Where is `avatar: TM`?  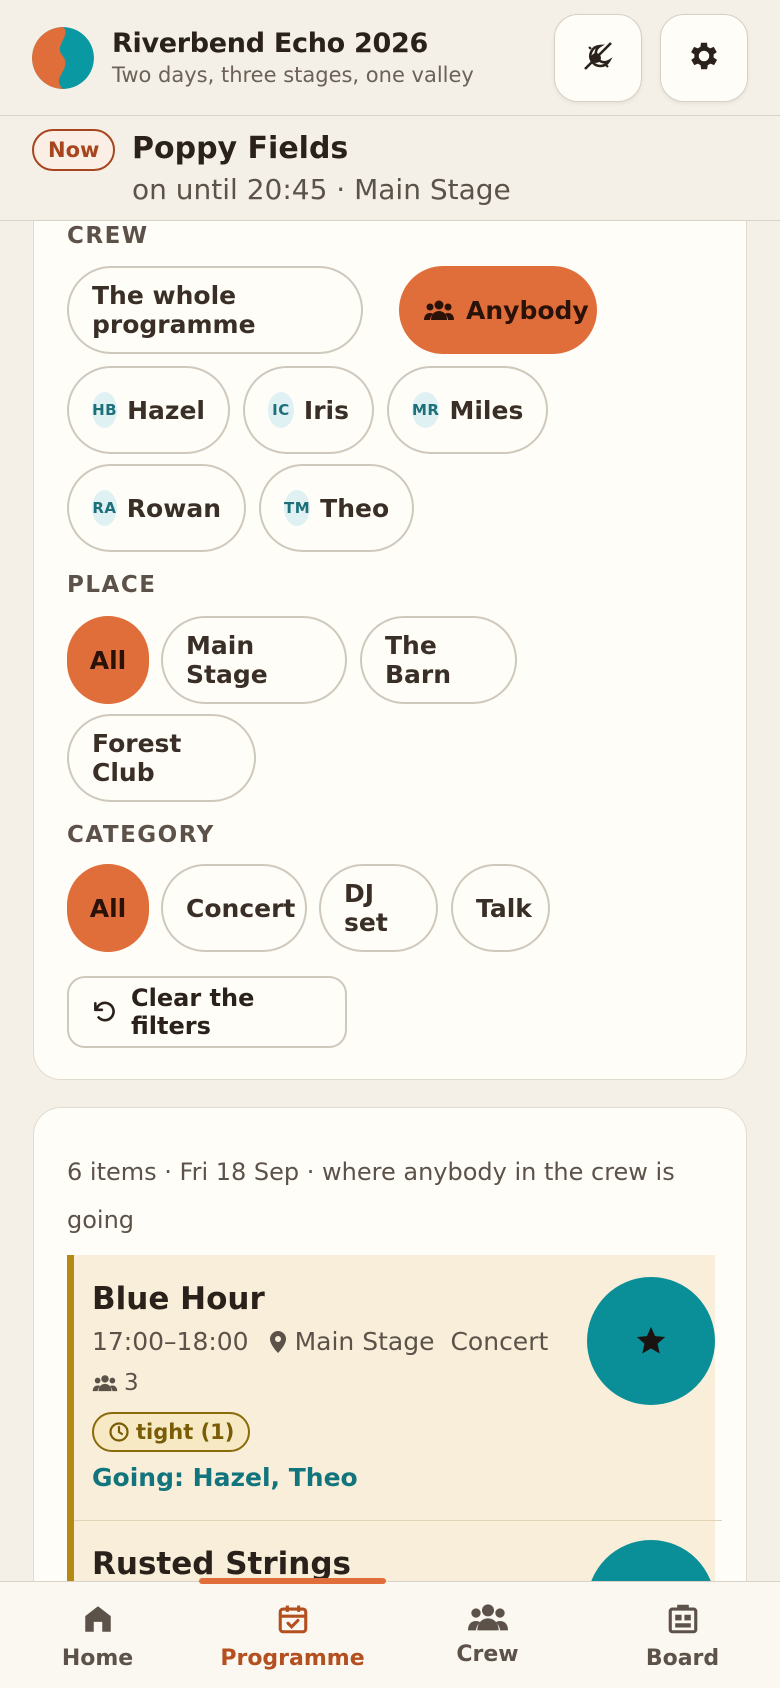 avatar: TM is located at coordinates (297, 508).